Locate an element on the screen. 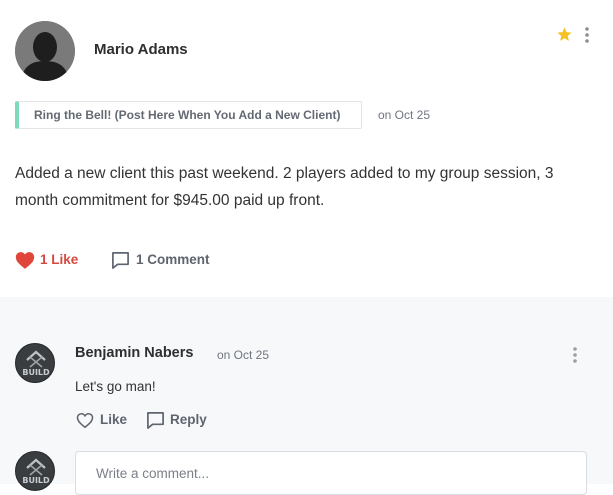  author-name: Mario Adams is located at coordinates (141, 49).